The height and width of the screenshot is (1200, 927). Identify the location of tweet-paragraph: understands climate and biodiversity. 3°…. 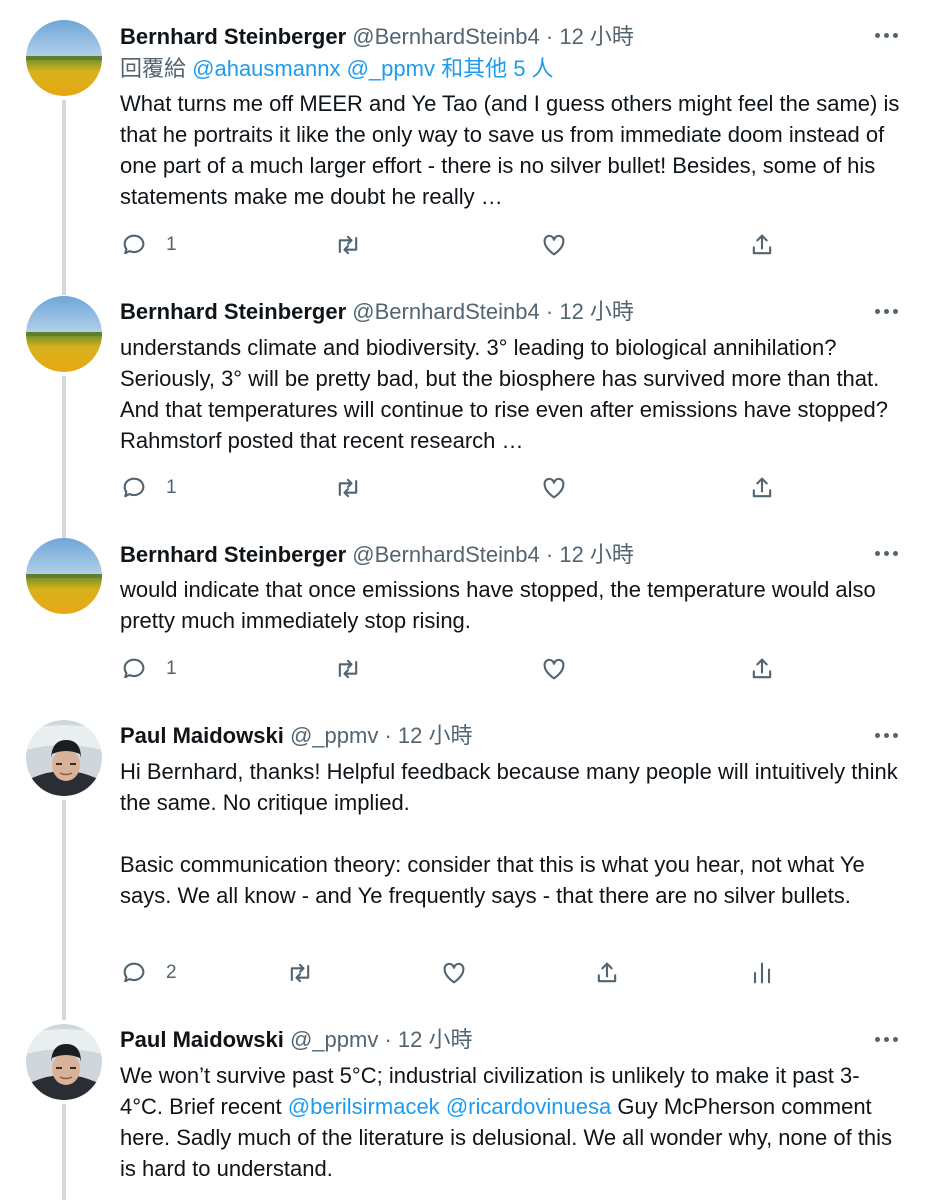
(504, 394).